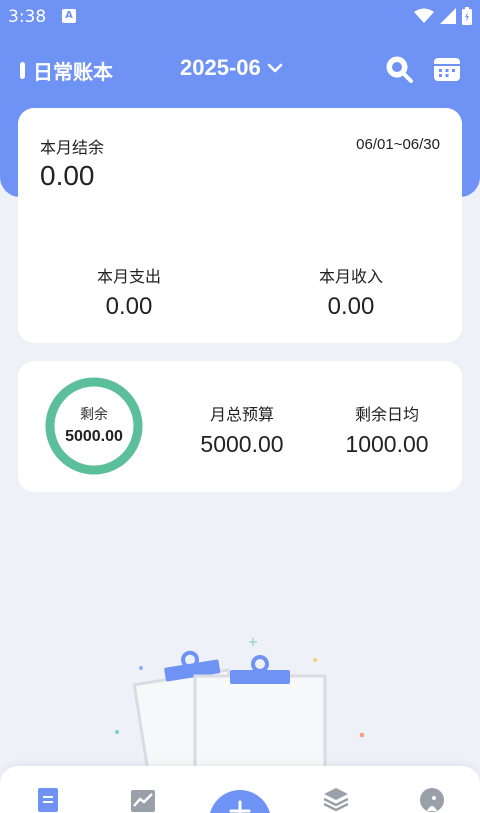 The width and height of the screenshot is (480, 813). What do you see at coordinates (94, 436) in the screenshot?
I see `remaining-value: 5000.00` at bounding box center [94, 436].